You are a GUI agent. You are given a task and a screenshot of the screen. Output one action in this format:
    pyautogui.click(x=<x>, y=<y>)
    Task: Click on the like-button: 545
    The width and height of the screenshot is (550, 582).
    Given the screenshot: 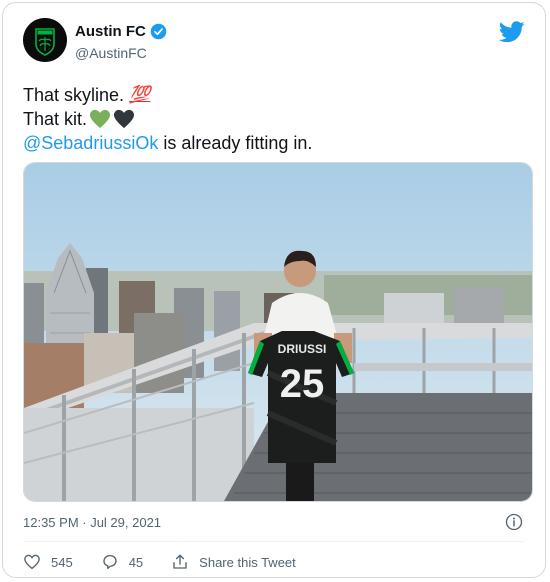 What is the action you would take?
    pyautogui.click(x=48, y=562)
    